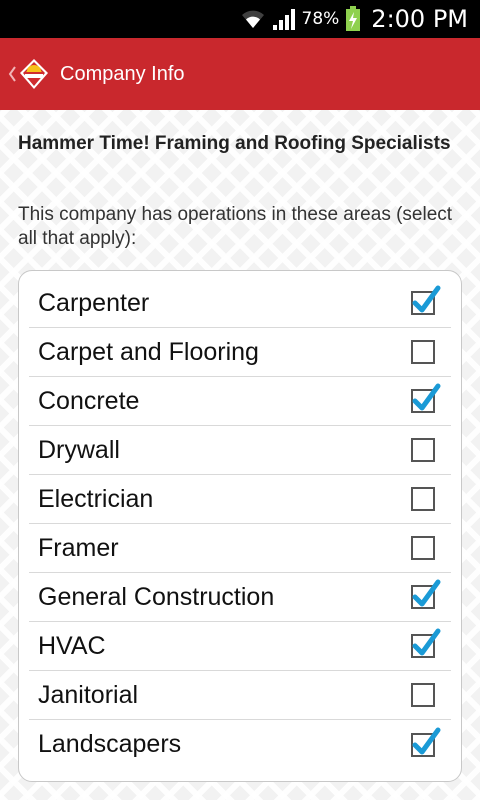 The width and height of the screenshot is (480, 800). Describe the element at coordinates (419, 19) in the screenshot. I see `clock: 2:00 PM` at that location.